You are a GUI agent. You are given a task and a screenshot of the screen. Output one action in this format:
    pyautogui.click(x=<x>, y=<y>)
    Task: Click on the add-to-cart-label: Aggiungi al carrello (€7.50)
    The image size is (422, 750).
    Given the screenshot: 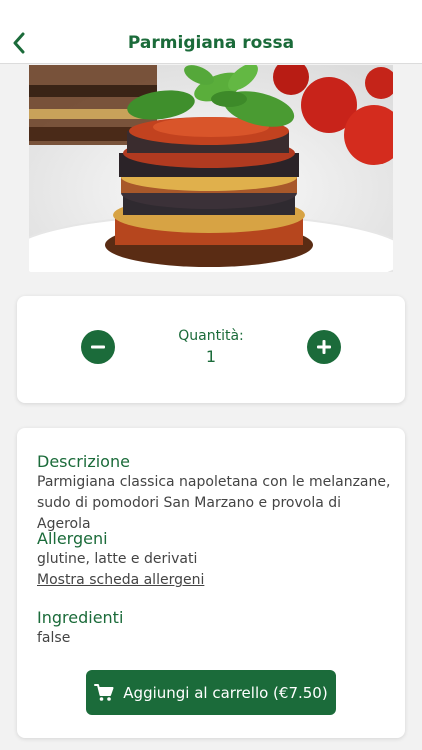 What is the action you would take?
    pyautogui.click(x=225, y=692)
    